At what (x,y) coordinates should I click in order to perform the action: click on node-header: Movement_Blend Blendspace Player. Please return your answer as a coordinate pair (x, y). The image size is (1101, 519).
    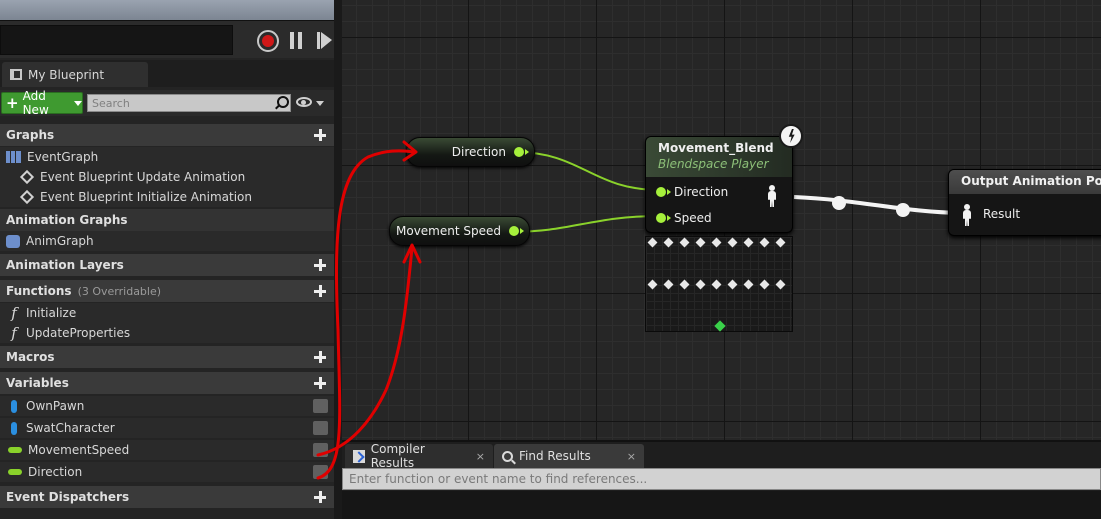
    Looking at the image, I should click on (719, 157).